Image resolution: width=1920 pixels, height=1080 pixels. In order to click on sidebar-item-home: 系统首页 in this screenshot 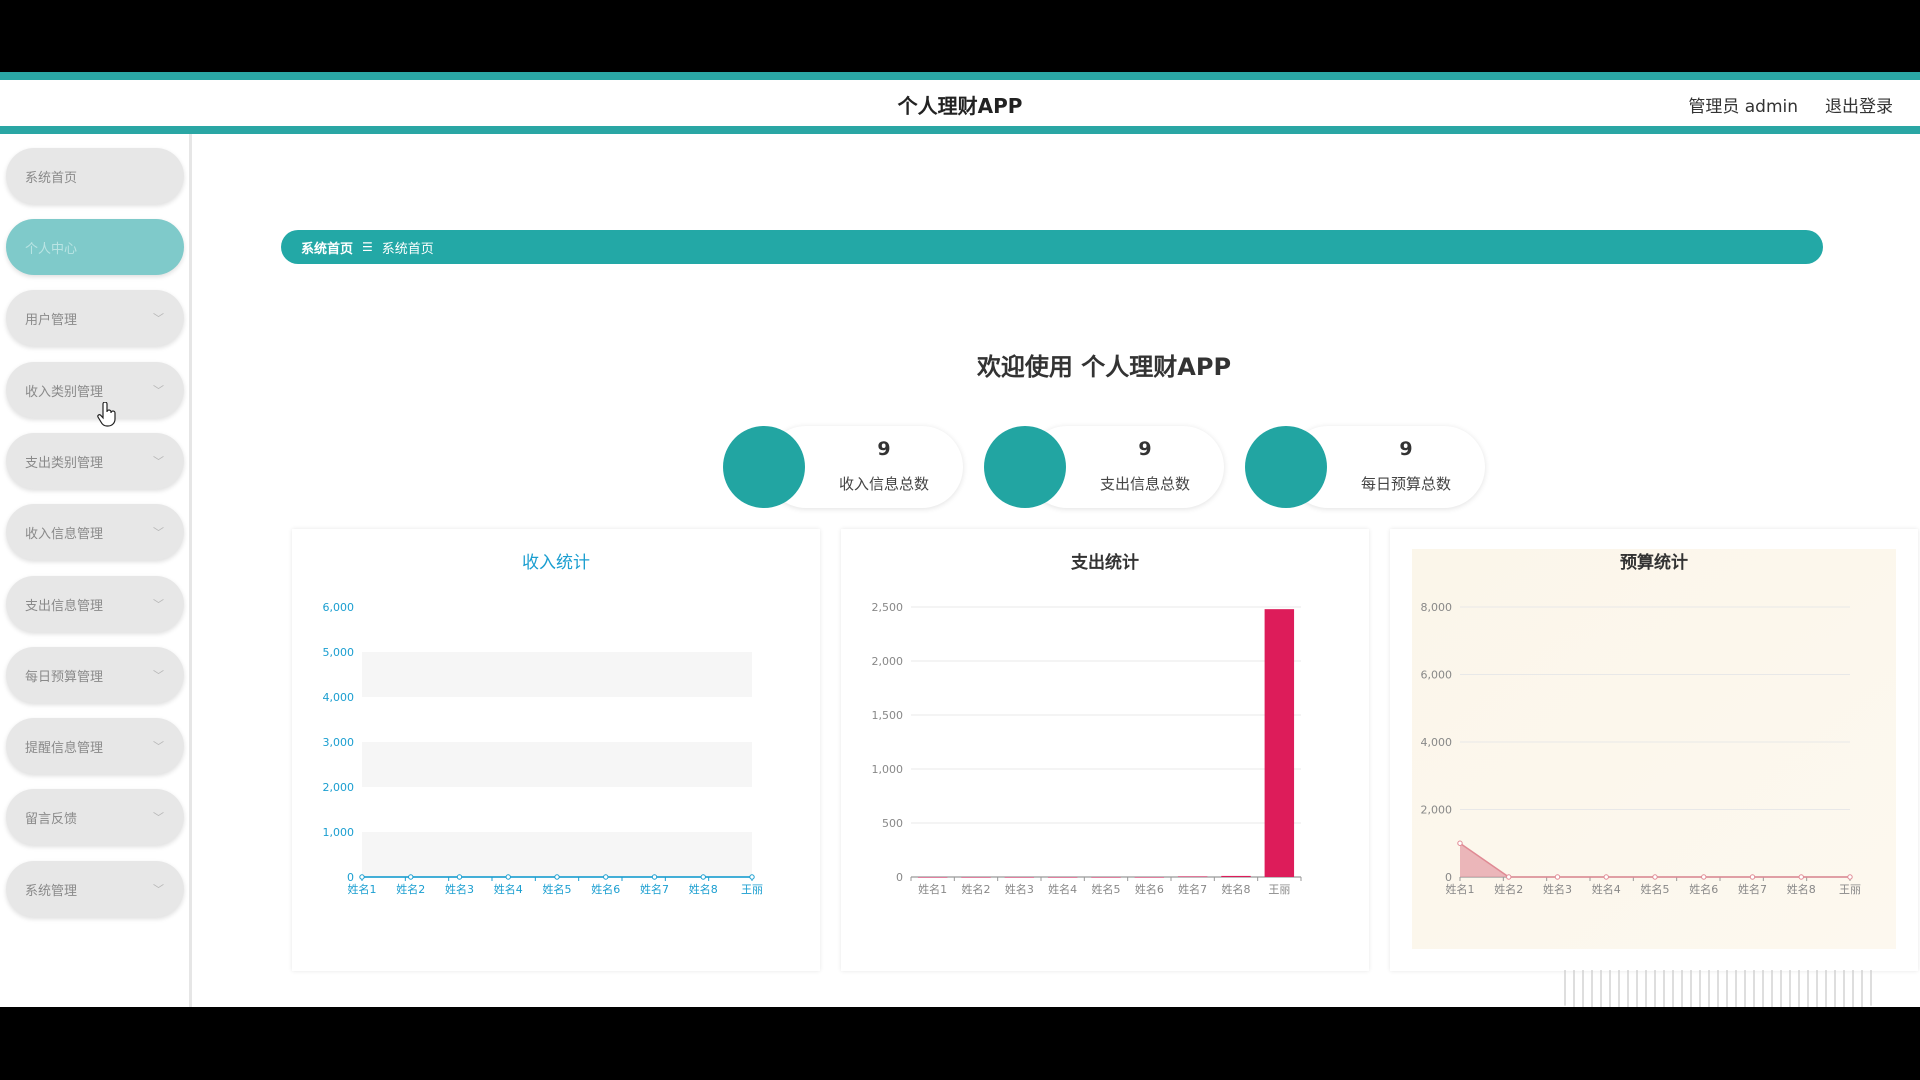, I will do `click(95, 176)`.